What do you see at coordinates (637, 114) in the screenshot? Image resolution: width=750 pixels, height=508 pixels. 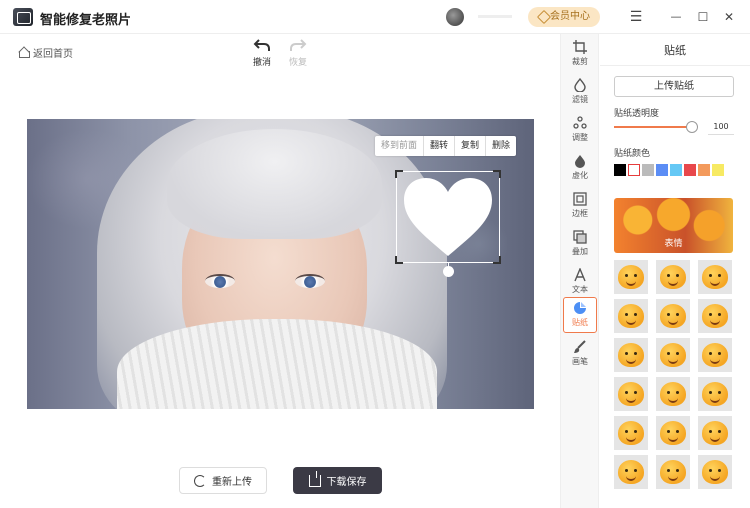 I see `opacity-label: 贴纸透明度` at bounding box center [637, 114].